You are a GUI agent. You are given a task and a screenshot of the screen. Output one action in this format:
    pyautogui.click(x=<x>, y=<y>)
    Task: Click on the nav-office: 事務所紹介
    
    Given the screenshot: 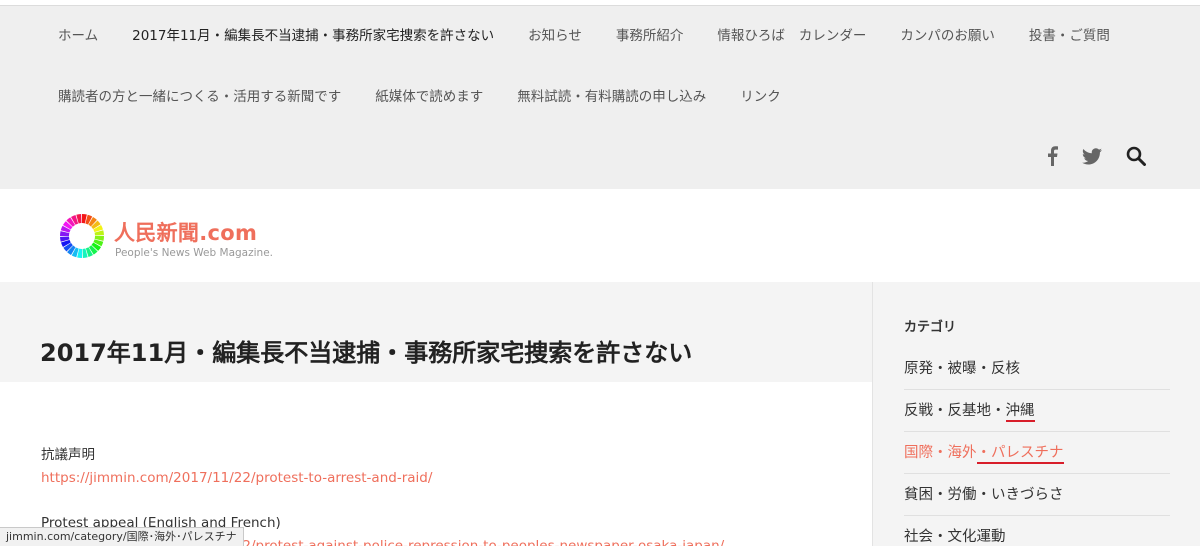 What is the action you would take?
    pyautogui.click(x=650, y=36)
    